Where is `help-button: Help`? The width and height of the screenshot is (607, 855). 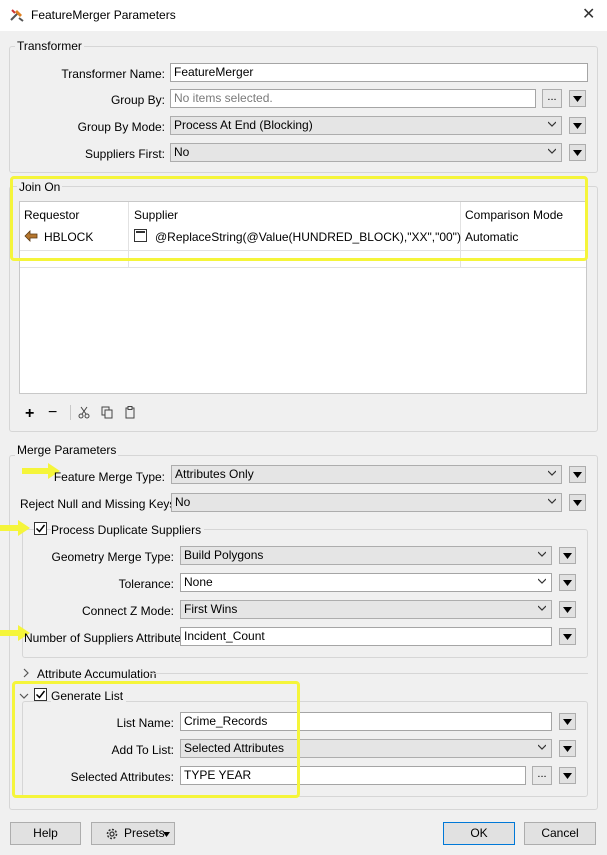 help-button: Help is located at coordinates (45, 833).